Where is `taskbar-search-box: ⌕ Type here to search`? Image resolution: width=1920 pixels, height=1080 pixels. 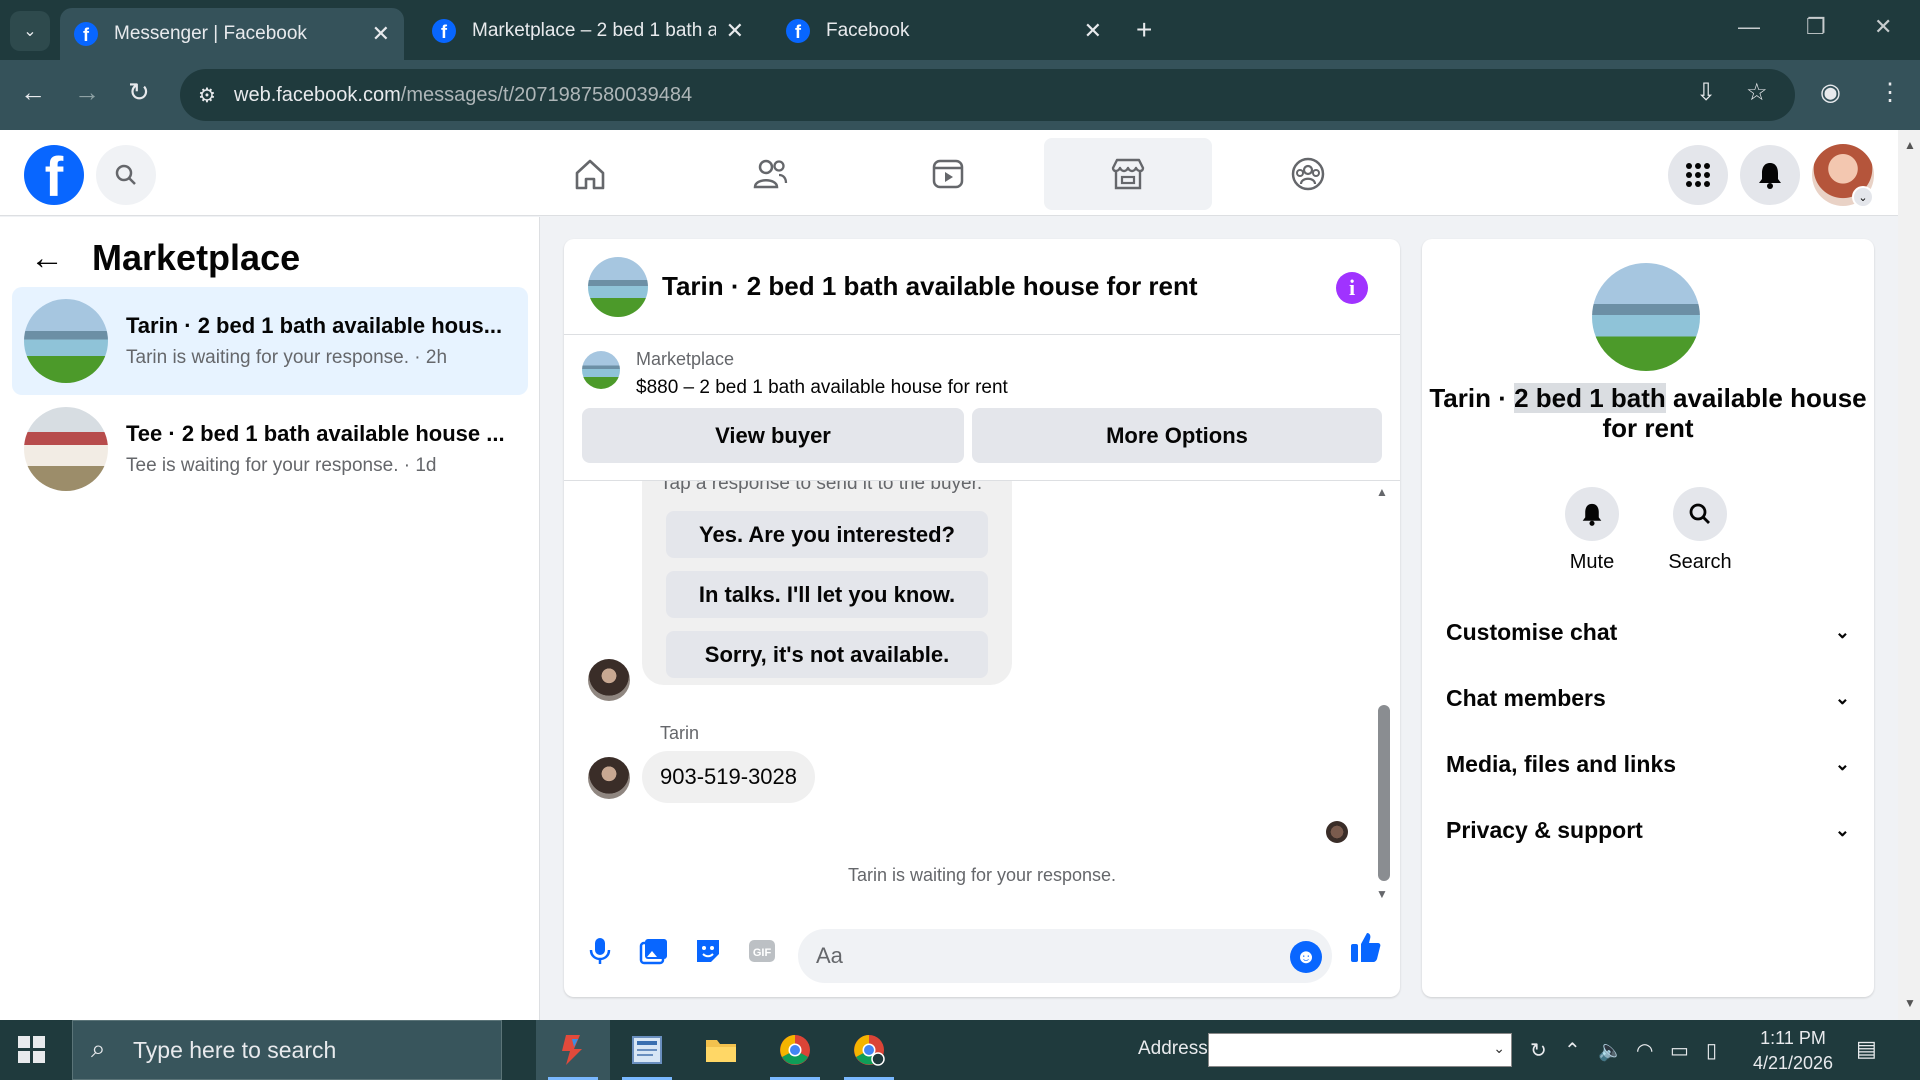
taskbar-search-box: ⌕ Type here to search is located at coordinates (287, 1050).